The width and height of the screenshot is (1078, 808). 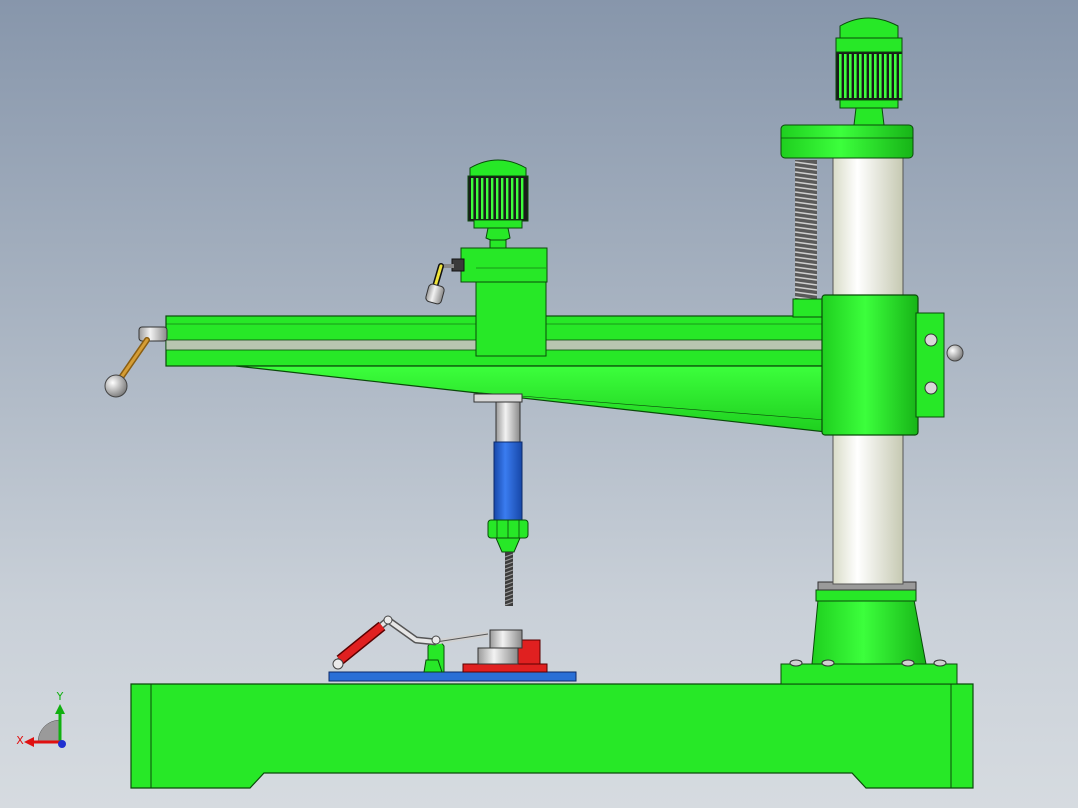 What do you see at coordinates (452, 676) in the screenshot?
I see `worktable` at bounding box center [452, 676].